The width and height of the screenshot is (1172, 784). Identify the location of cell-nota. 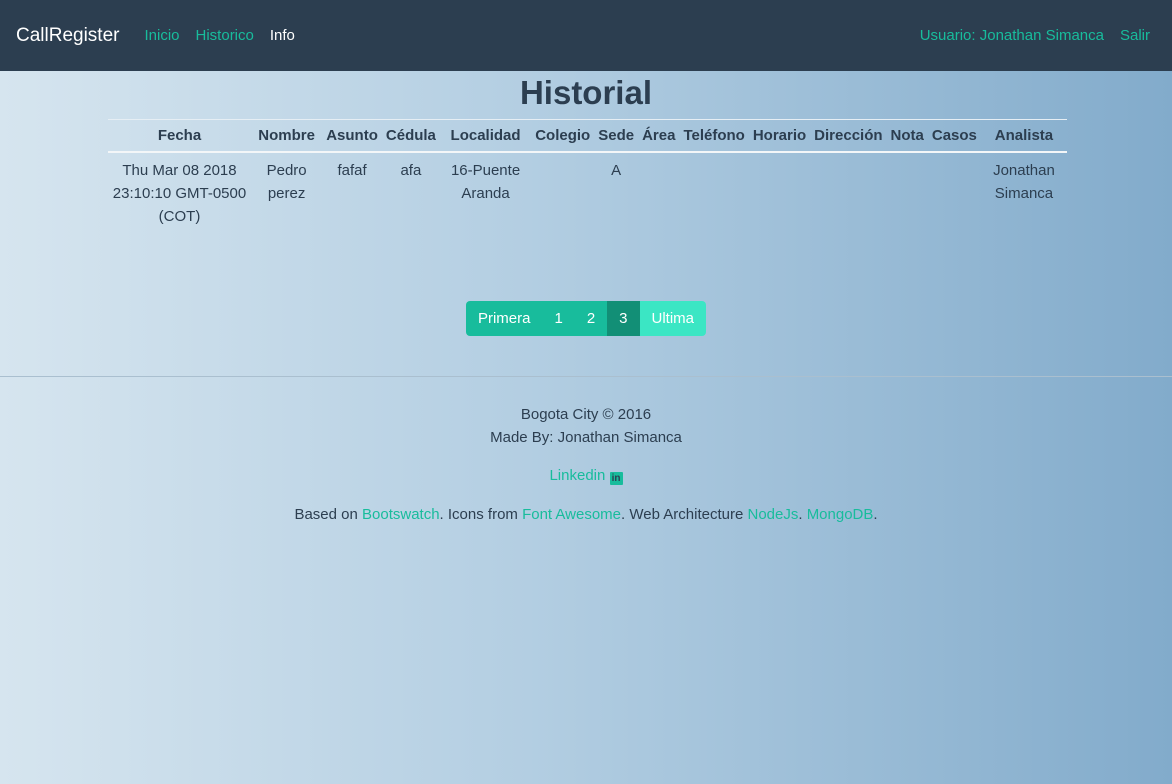
(907, 193).